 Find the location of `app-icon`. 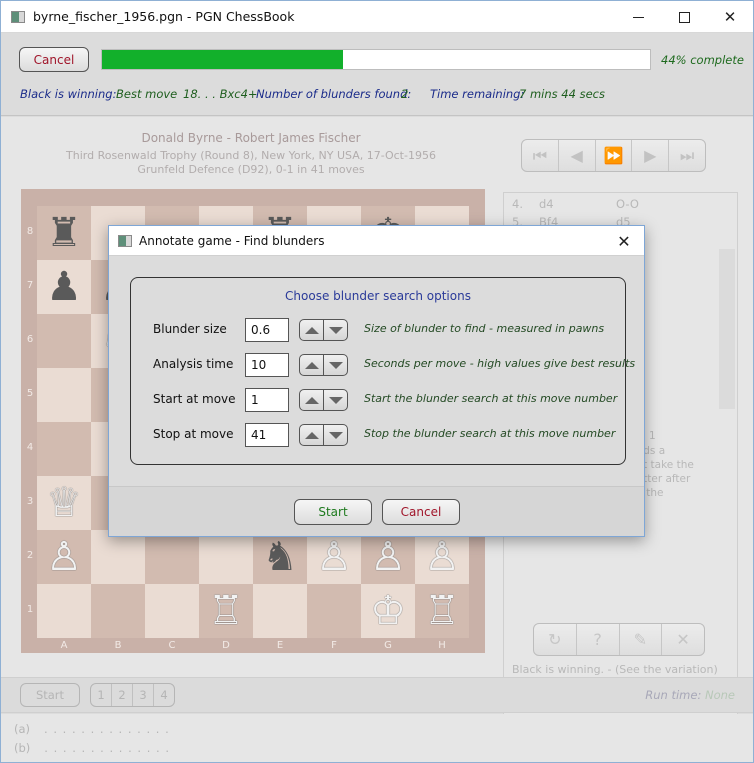

app-icon is located at coordinates (18, 17).